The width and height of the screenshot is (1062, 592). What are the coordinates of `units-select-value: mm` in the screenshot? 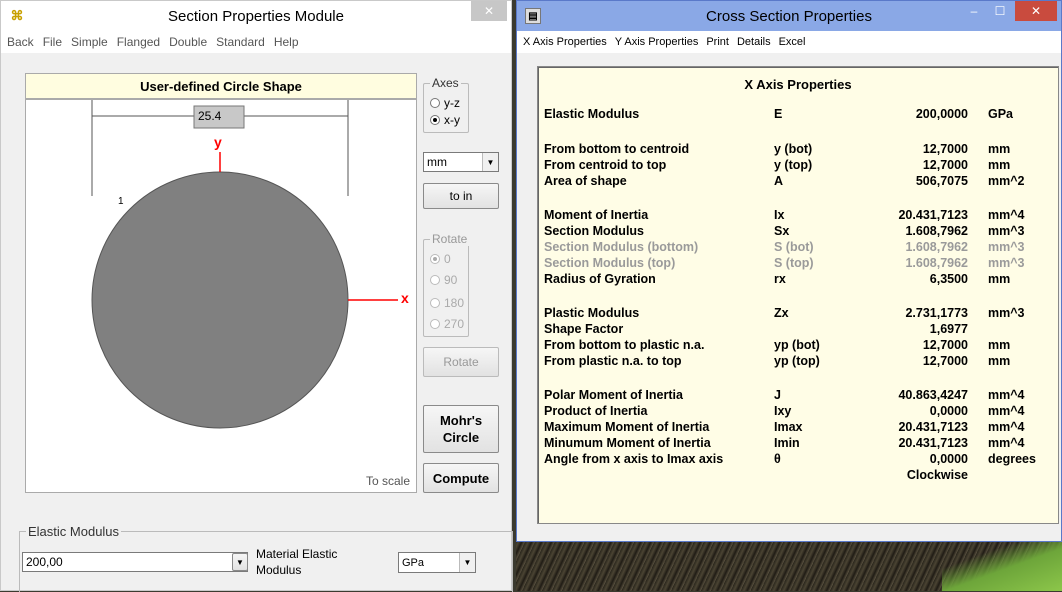 It's located at (437, 162).